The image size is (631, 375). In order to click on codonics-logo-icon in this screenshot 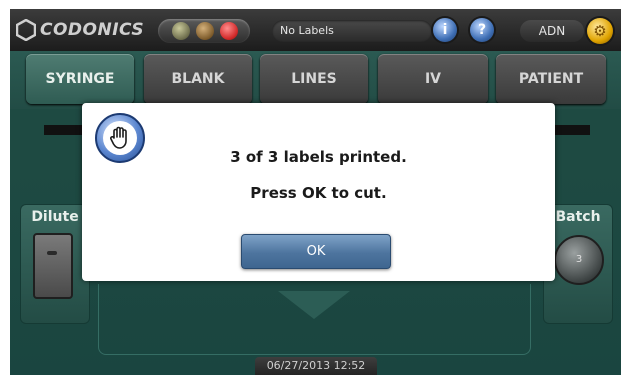, I will do `click(26, 30)`.